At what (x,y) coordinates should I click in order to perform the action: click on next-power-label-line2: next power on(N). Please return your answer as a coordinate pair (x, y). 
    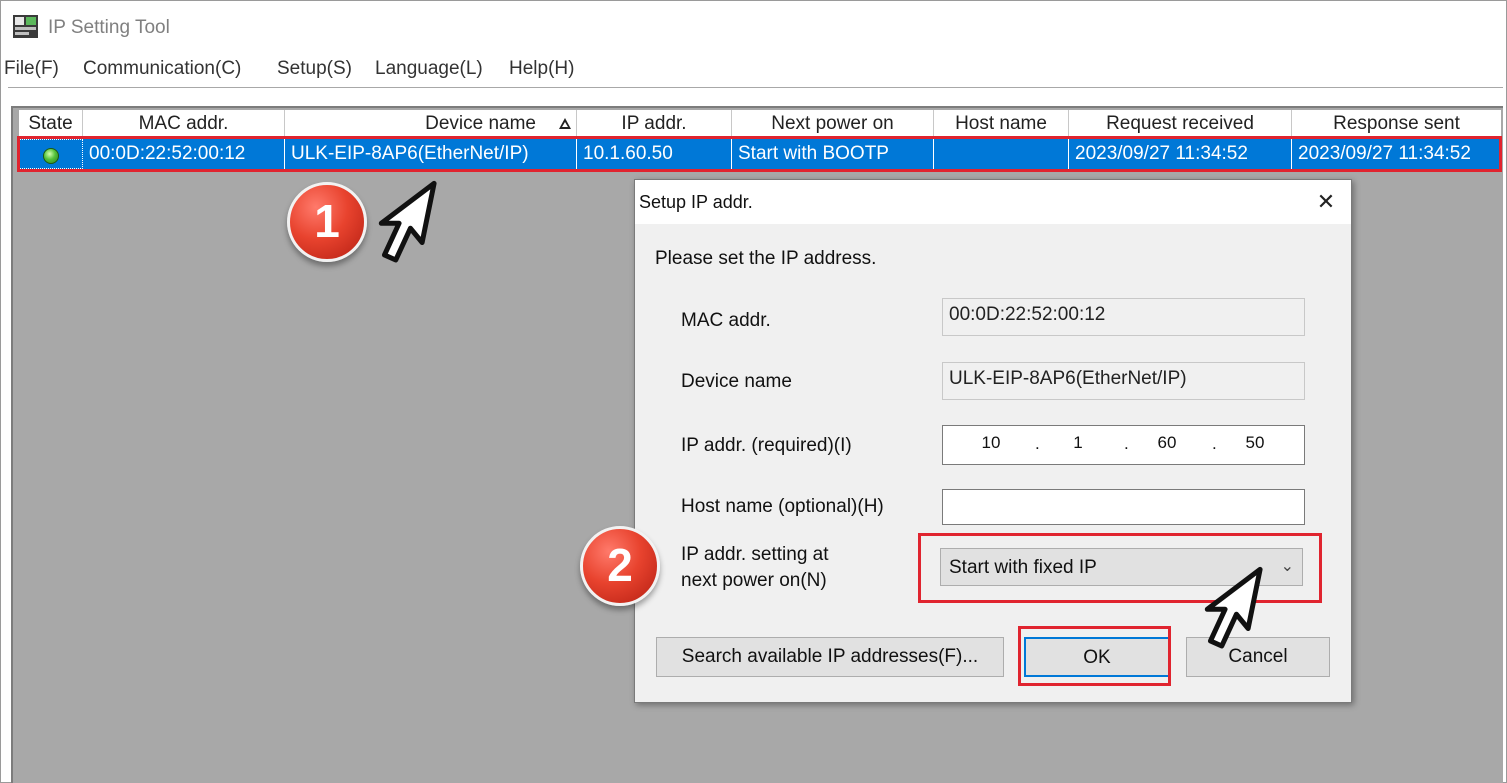
    Looking at the image, I should click on (754, 580).